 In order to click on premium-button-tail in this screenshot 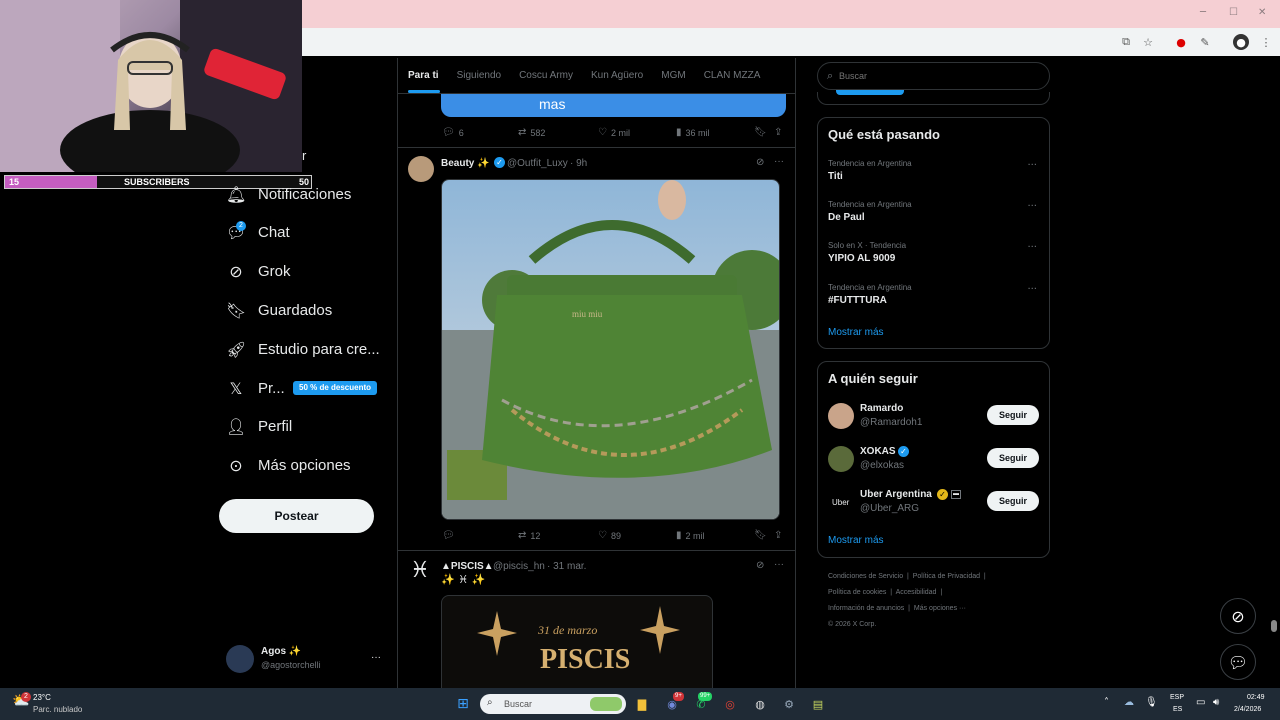, I will do `click(870, 92)`.